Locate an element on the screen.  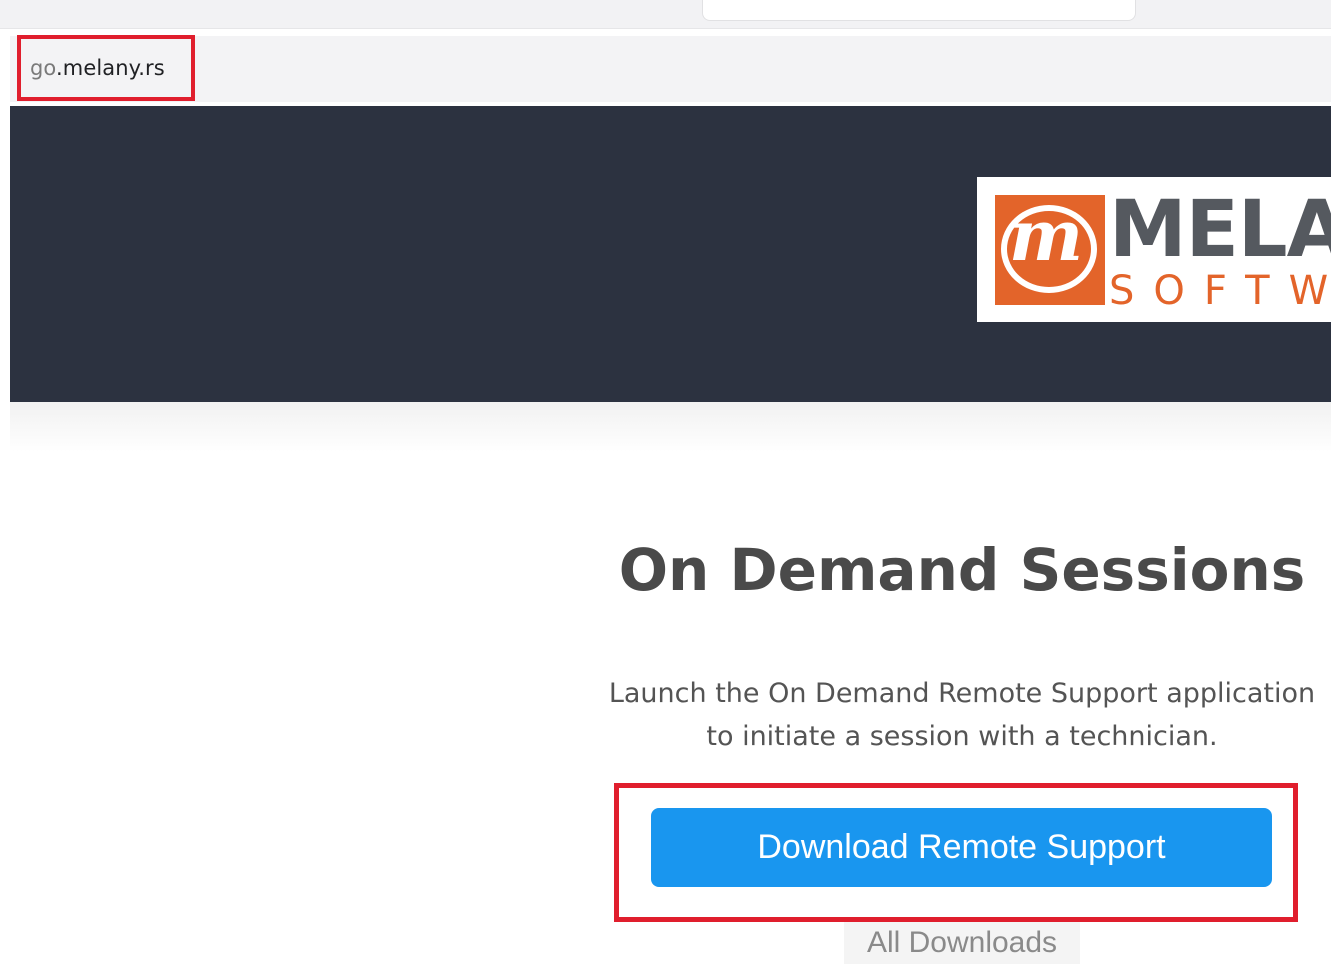
header-shadow is located at coordinates (670, 427).